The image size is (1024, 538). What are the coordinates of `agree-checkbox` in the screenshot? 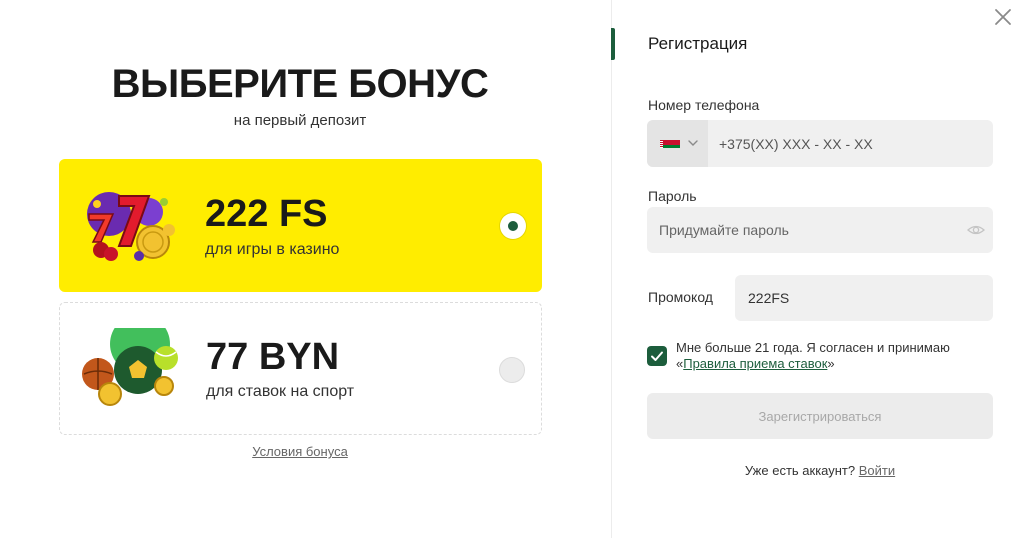 It's located at (657, 356).